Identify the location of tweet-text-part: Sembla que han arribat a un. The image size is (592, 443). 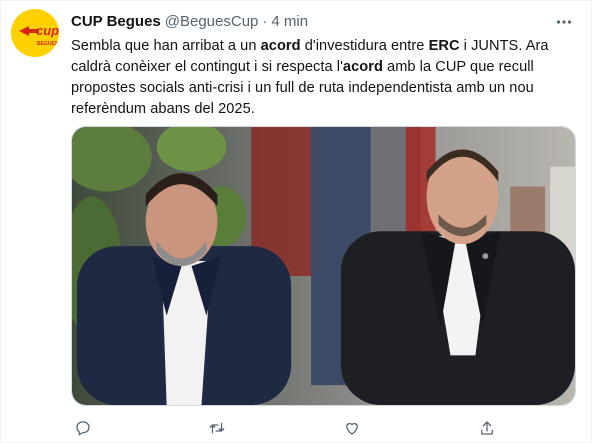
(166, 46).